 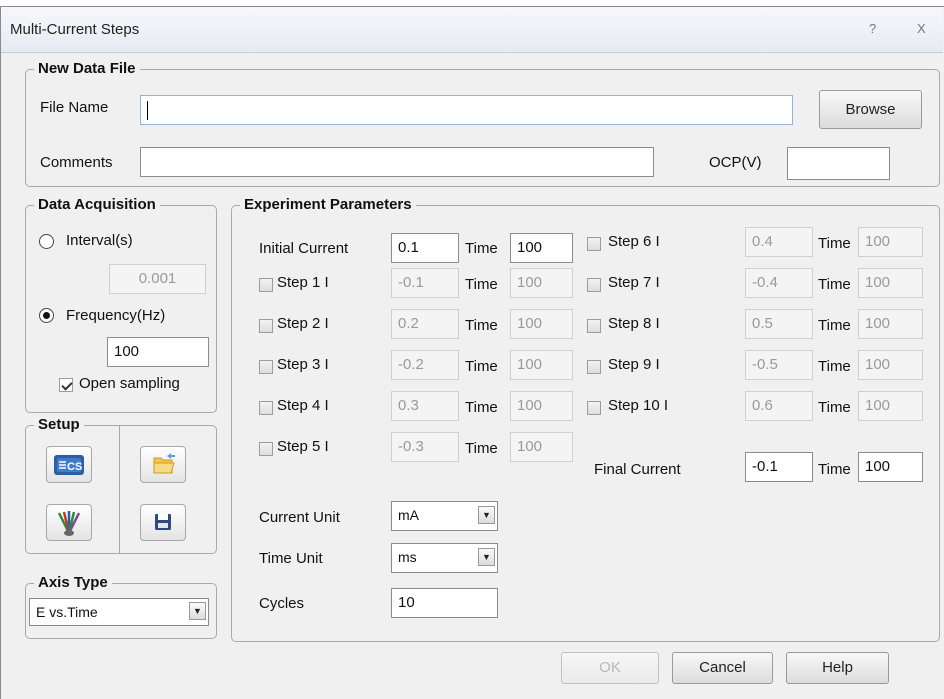 What do you see at coordinates (541, 283) in the screenshot?
I see `step-1-time-input: 100` at bounding box center [541, 283].